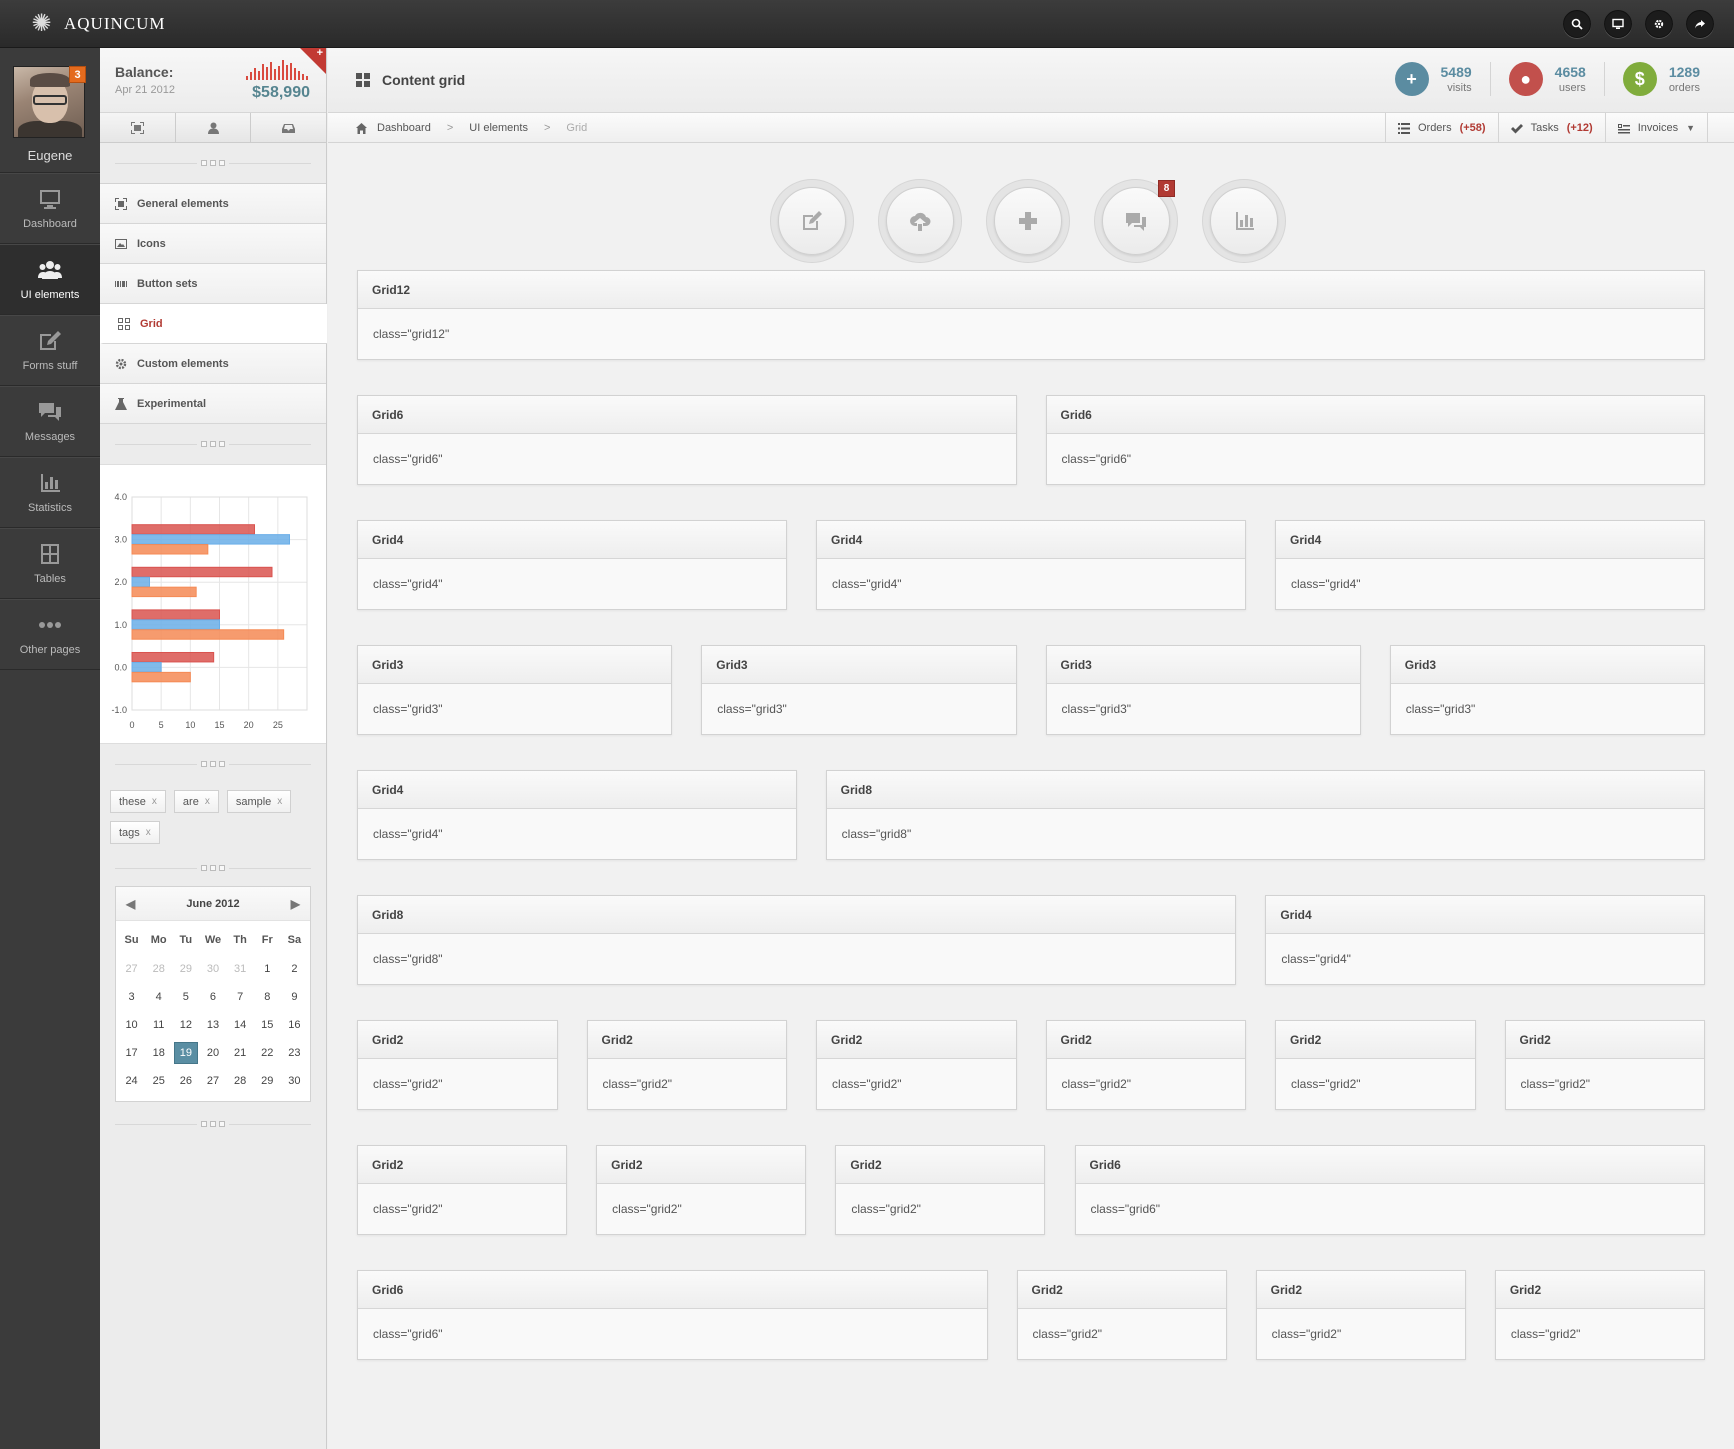 The height and width of the screenshot is (1449, 1734). I want to click on next-month-icon: ▶, so click(295, 904).